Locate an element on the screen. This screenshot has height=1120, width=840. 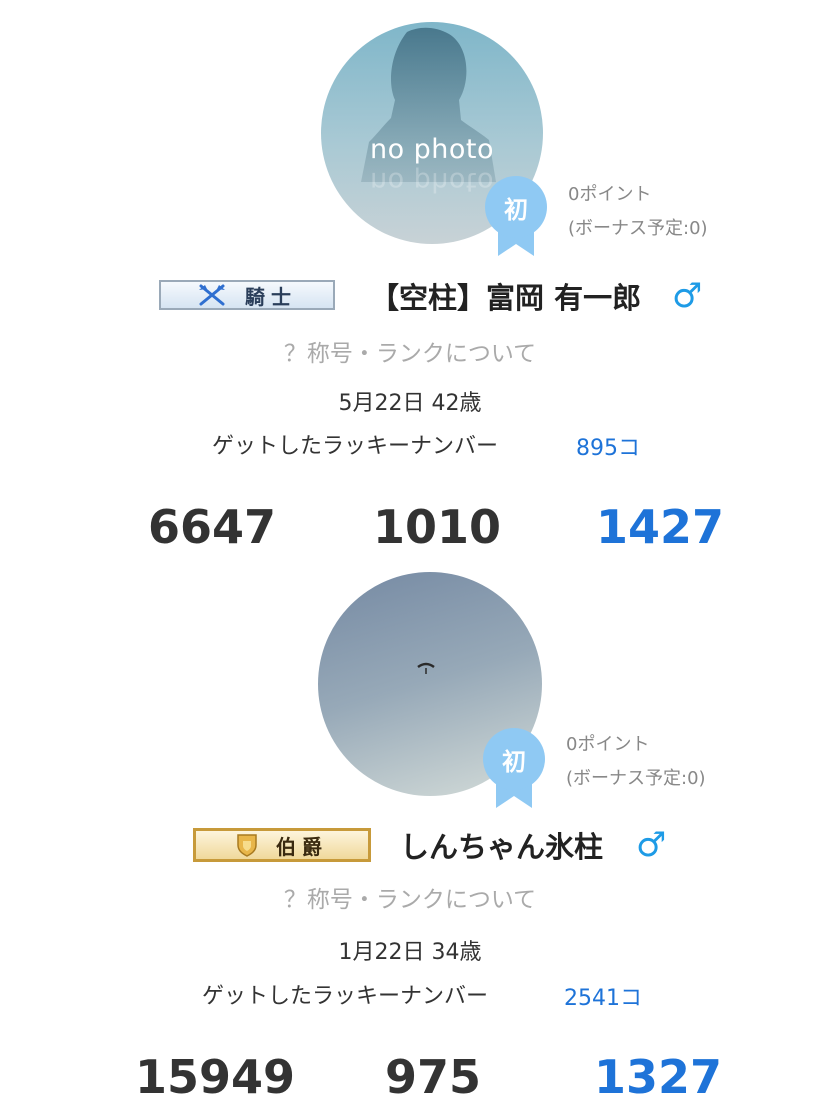
lucky-number-count: 895コ is located at coordinates (608, 446).